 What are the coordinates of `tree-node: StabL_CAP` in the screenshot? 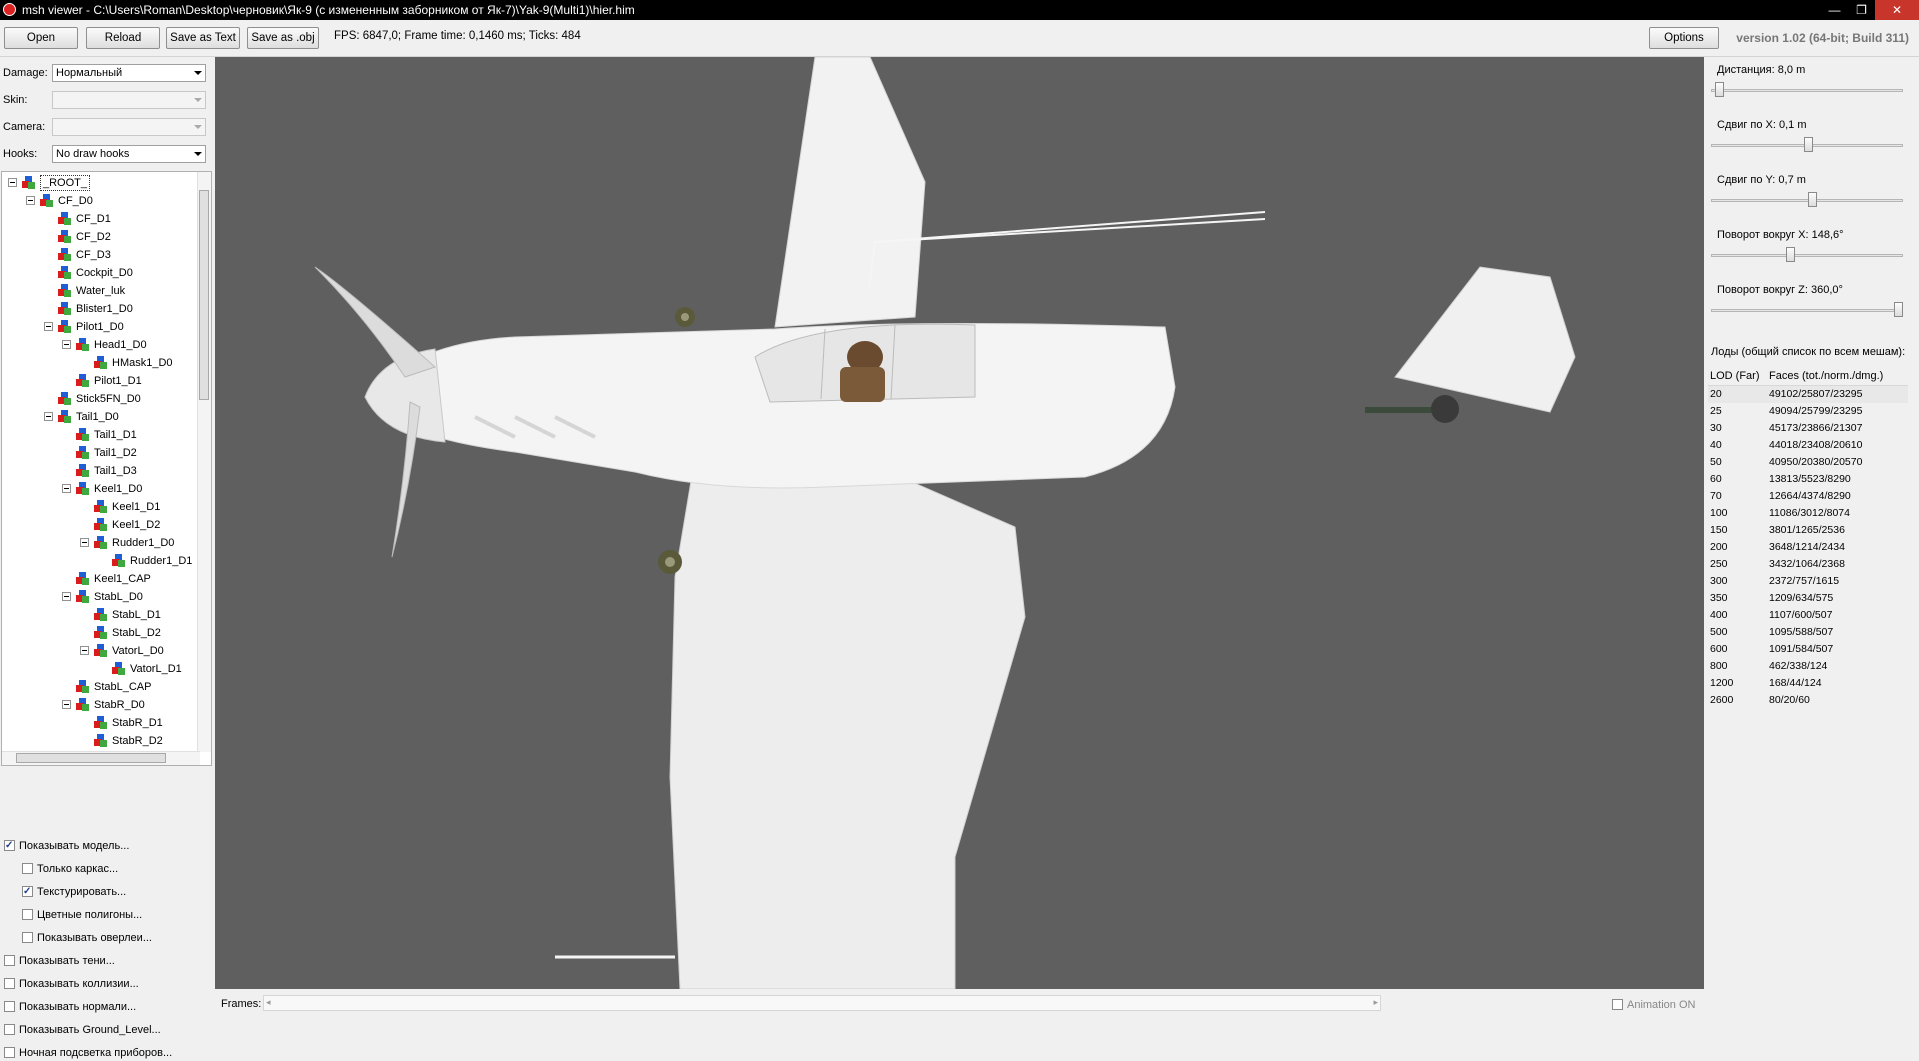 It's located at (99, 687).